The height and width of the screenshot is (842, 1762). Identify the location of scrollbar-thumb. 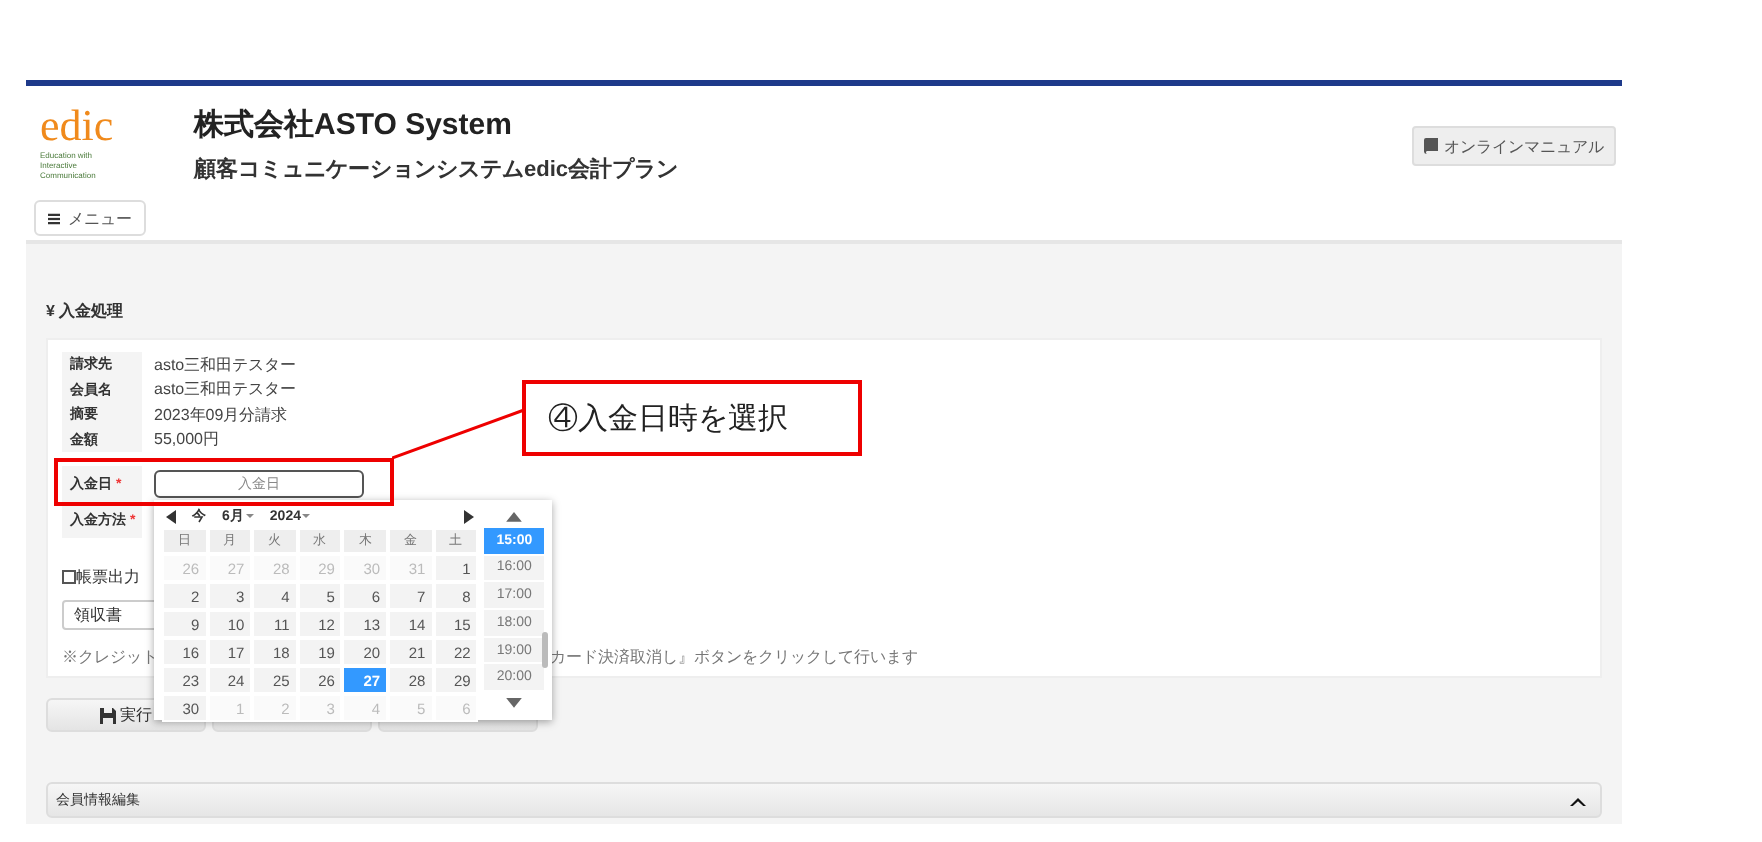
(545, 650).